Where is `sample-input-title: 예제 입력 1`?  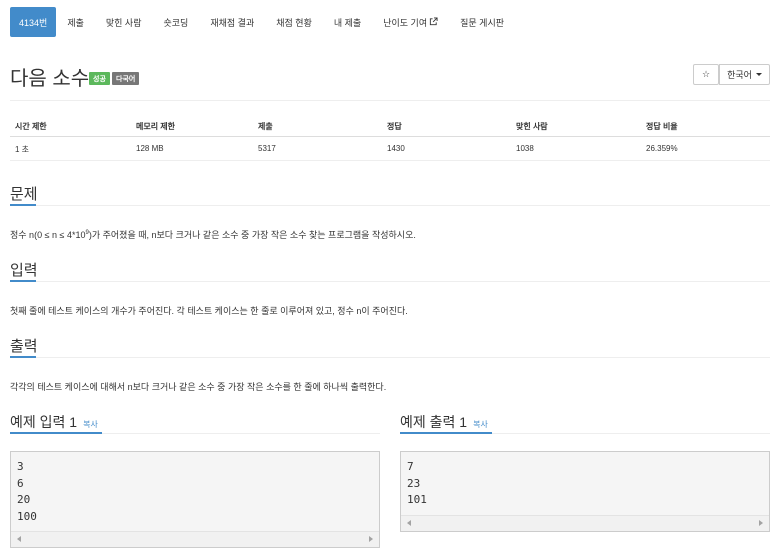
sample-input-title: 예제 입력 1 is located at coordinates (44, 422).